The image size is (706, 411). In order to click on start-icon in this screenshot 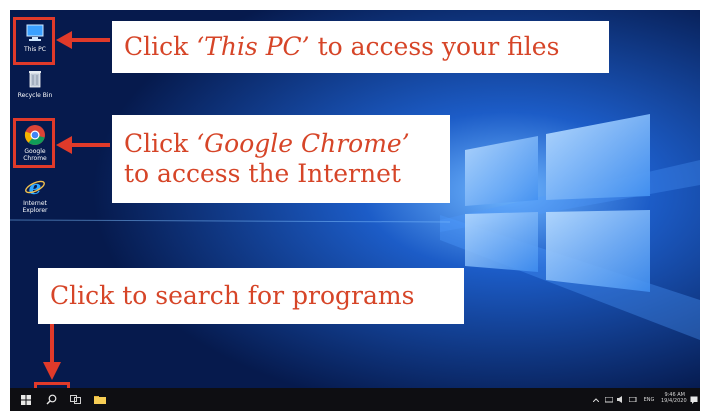, I will do `click(26, 399)`.